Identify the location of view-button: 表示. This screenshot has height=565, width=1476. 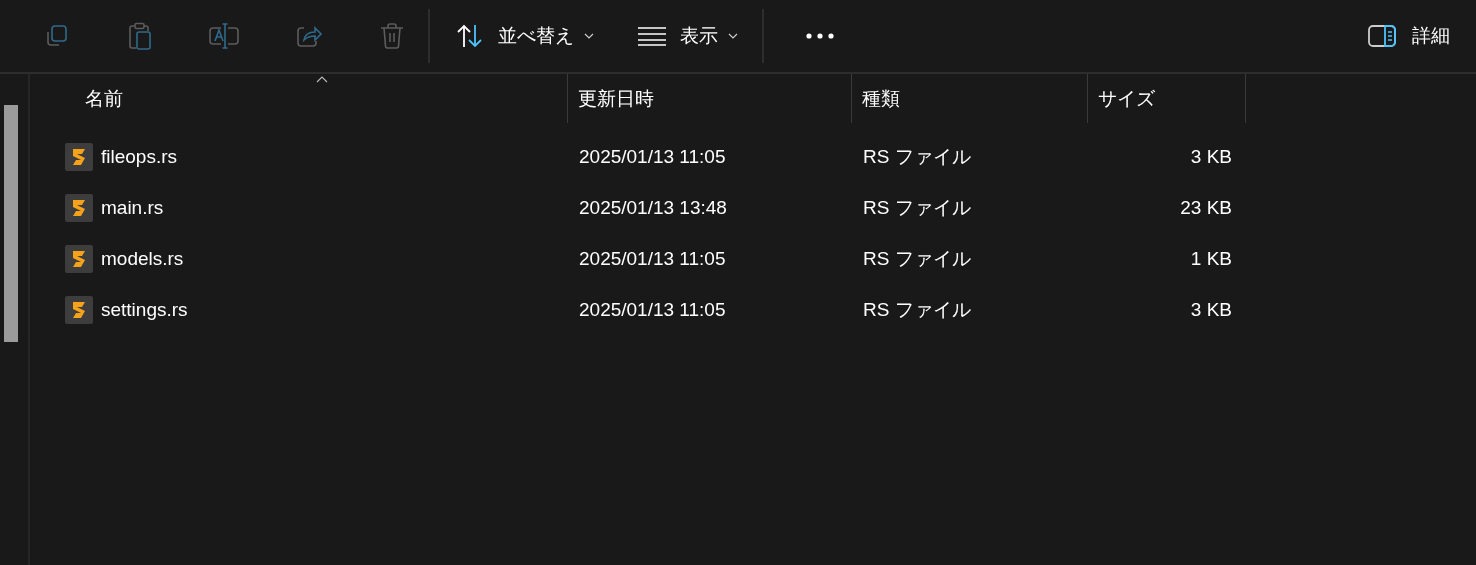
(688, 36).